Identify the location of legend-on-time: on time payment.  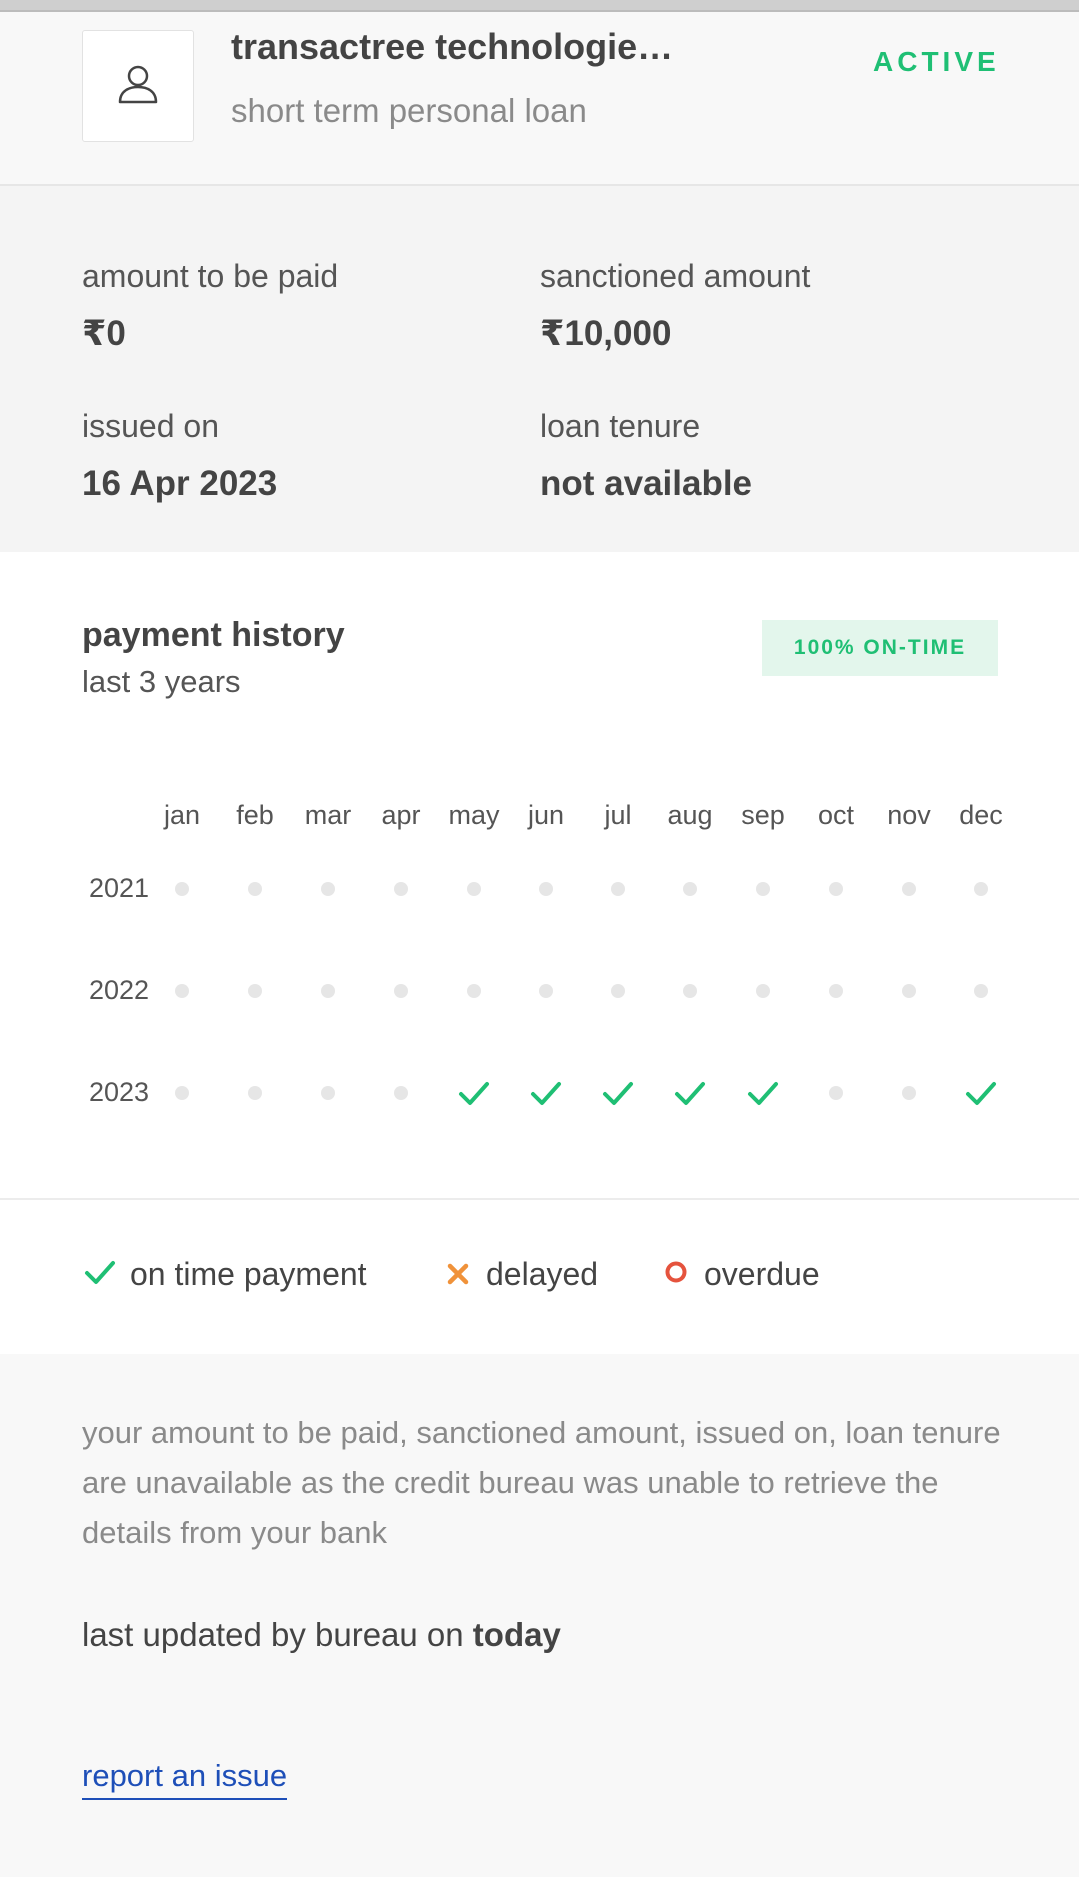
(225, 1274).